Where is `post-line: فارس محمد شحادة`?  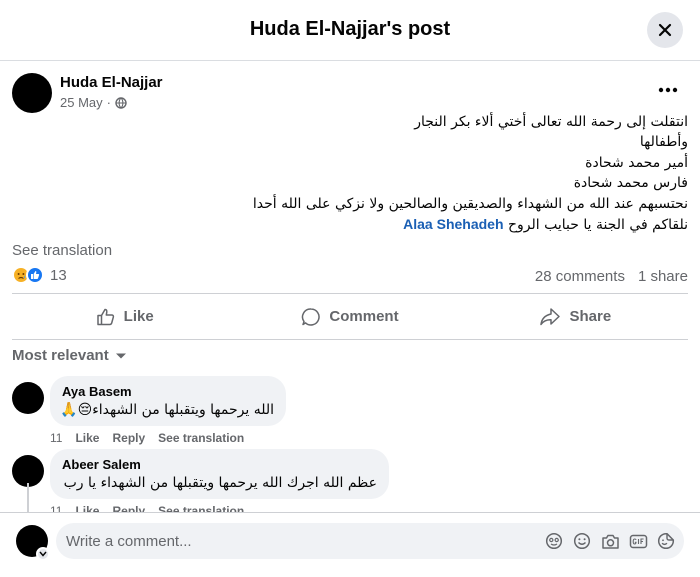
post-line: فارس محمد شحادة is located at coordinates (630, 183).